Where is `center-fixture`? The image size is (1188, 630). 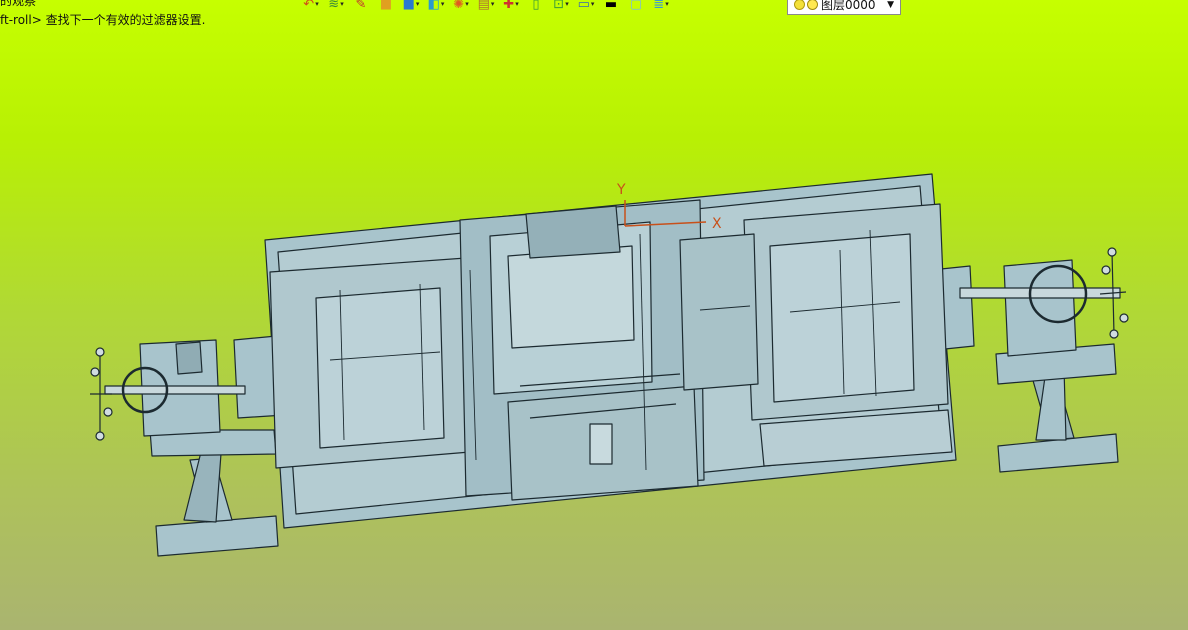
center-fixture is located at coordinates (582, 350).